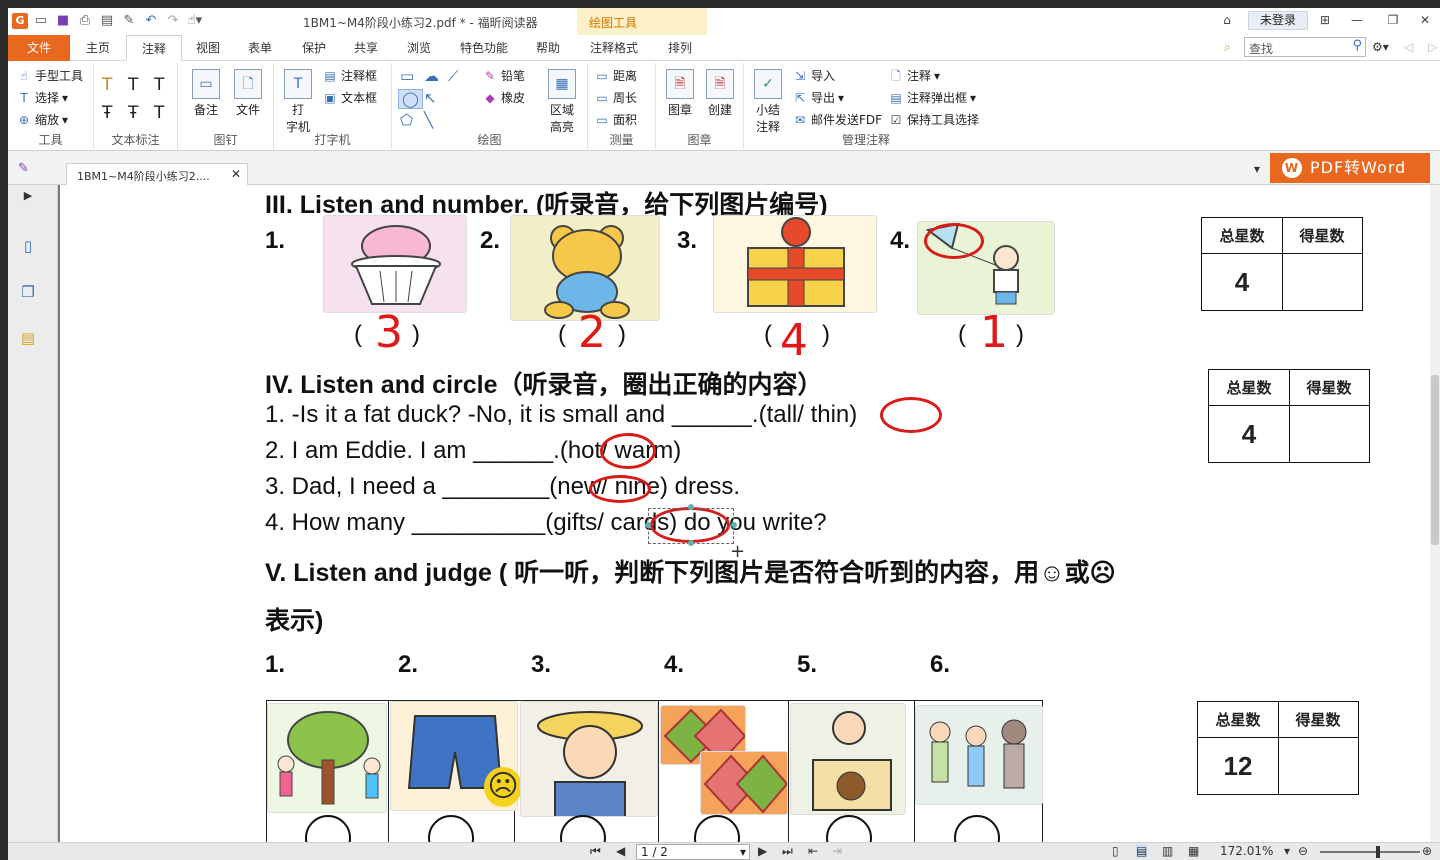  I want to click on document-tab: 1BM1~M4阶段小练习2.... ✕, so click(157, 174).